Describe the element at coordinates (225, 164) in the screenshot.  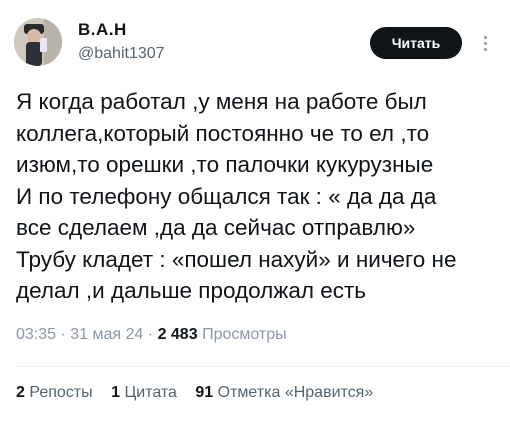
I see `tweet-line: изюм,то орешки ,то палочки кукурузные` at that location.